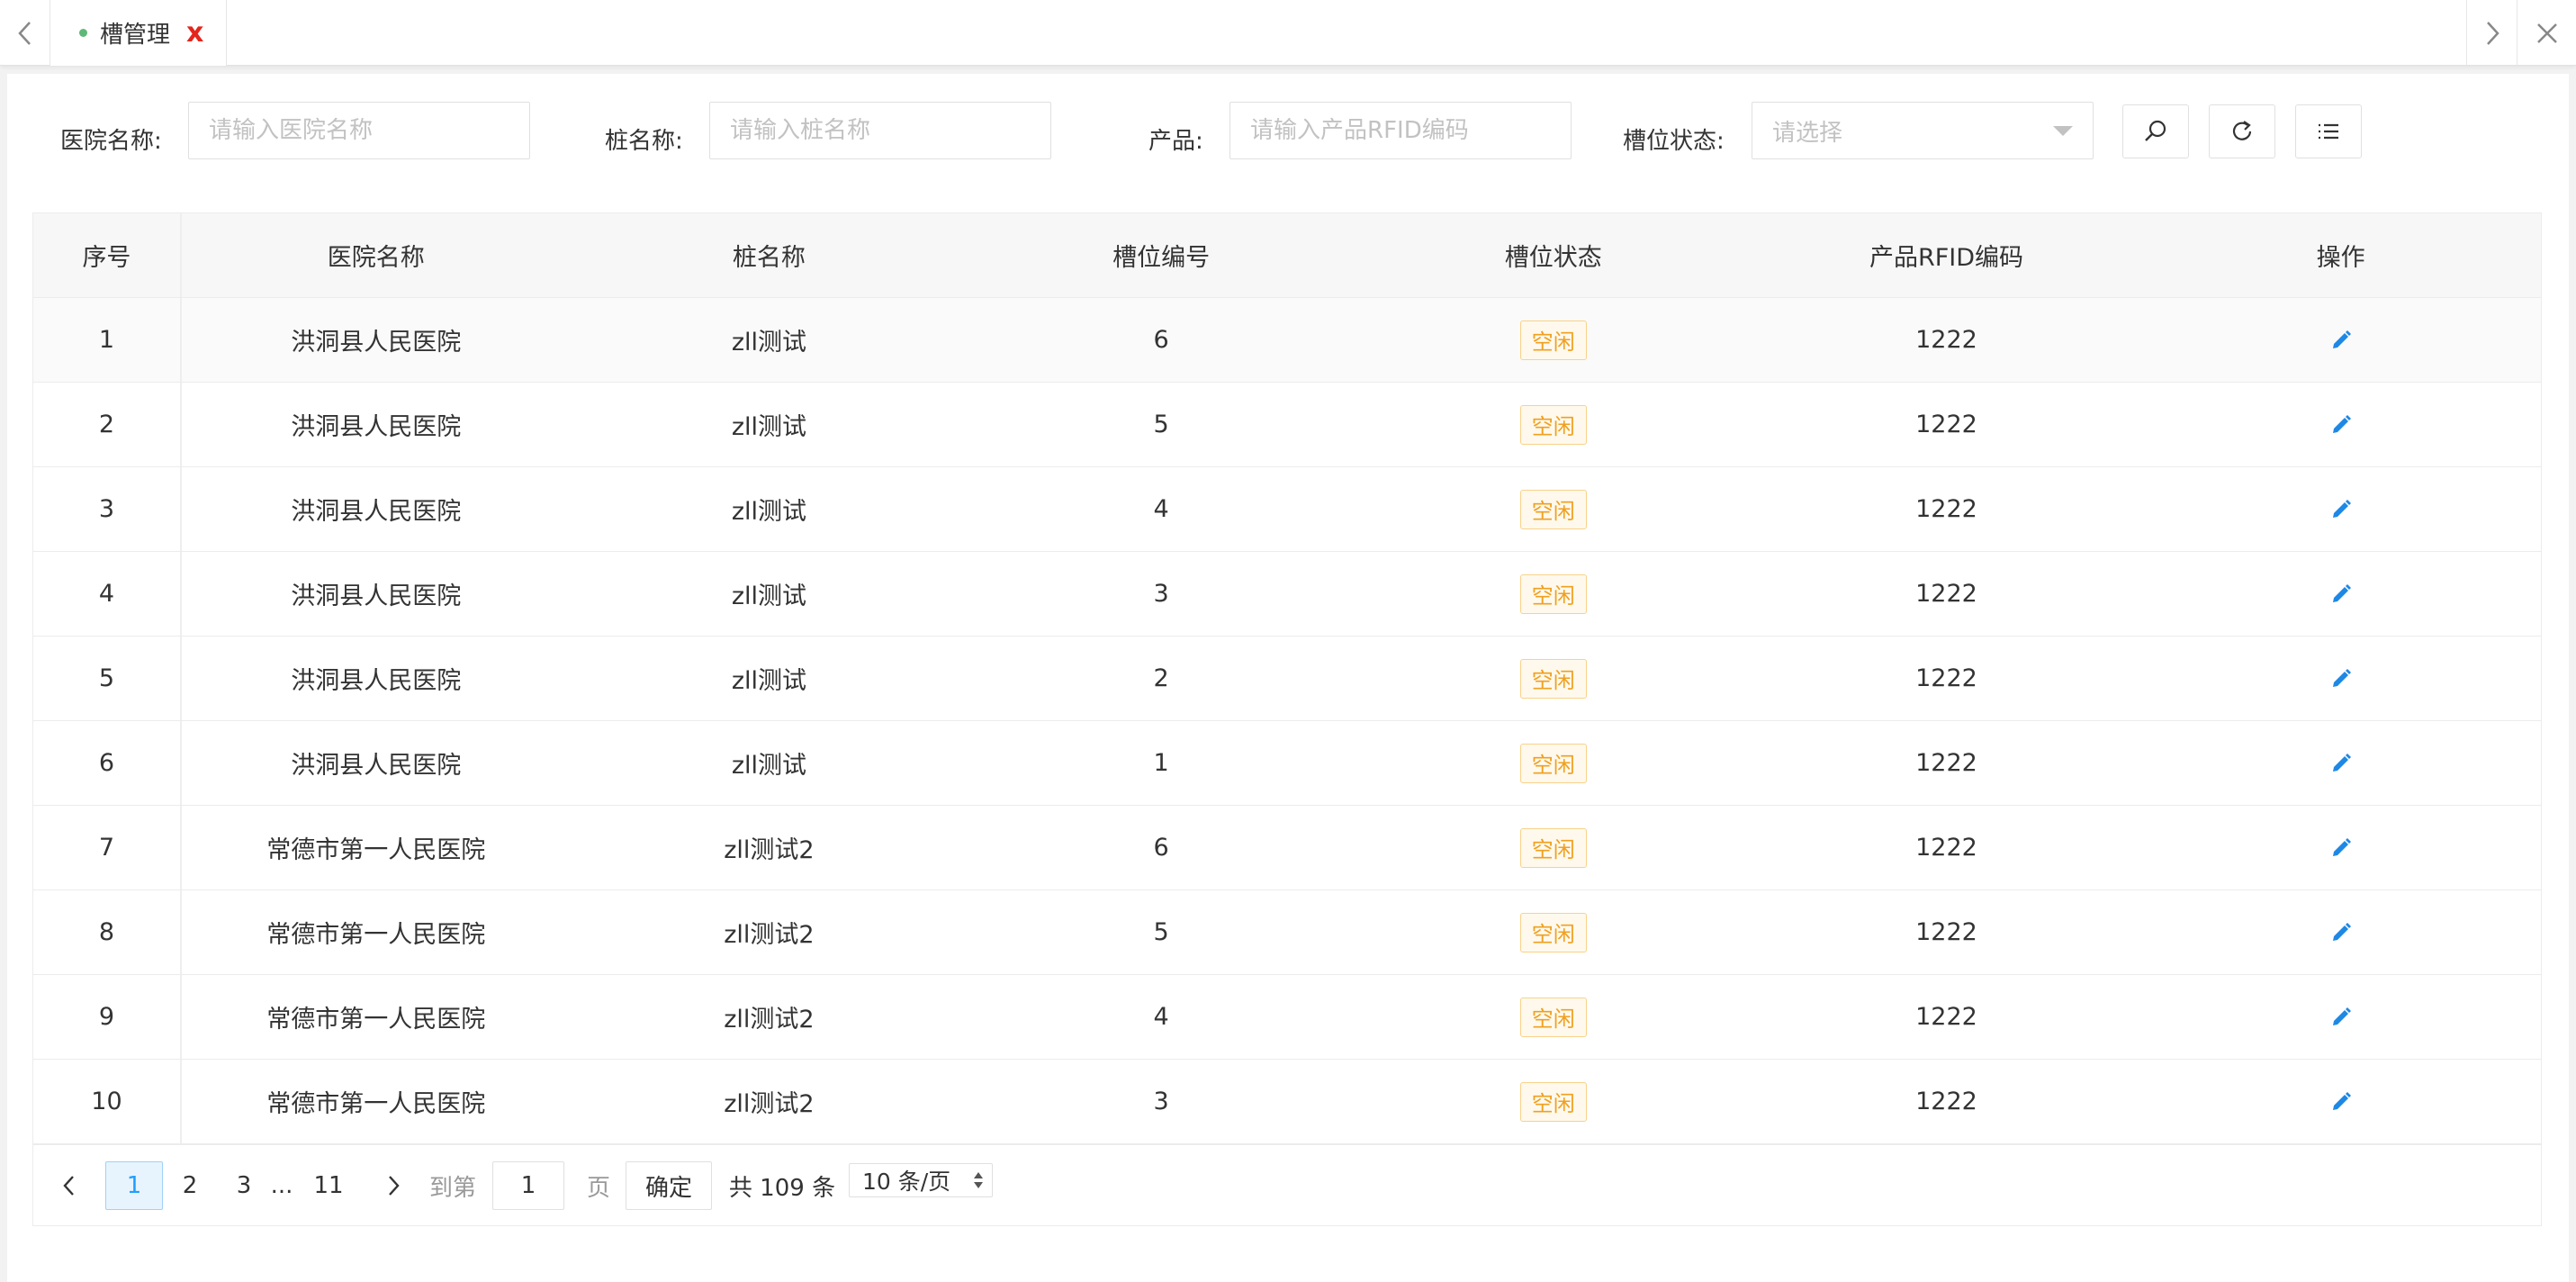 The width and height of the screenshot is (2576, 1282). What do you see at coordinates (1161, 678) in the screenshot?
I see `row-slot-number: 2` at bounding box center [1161, 678].